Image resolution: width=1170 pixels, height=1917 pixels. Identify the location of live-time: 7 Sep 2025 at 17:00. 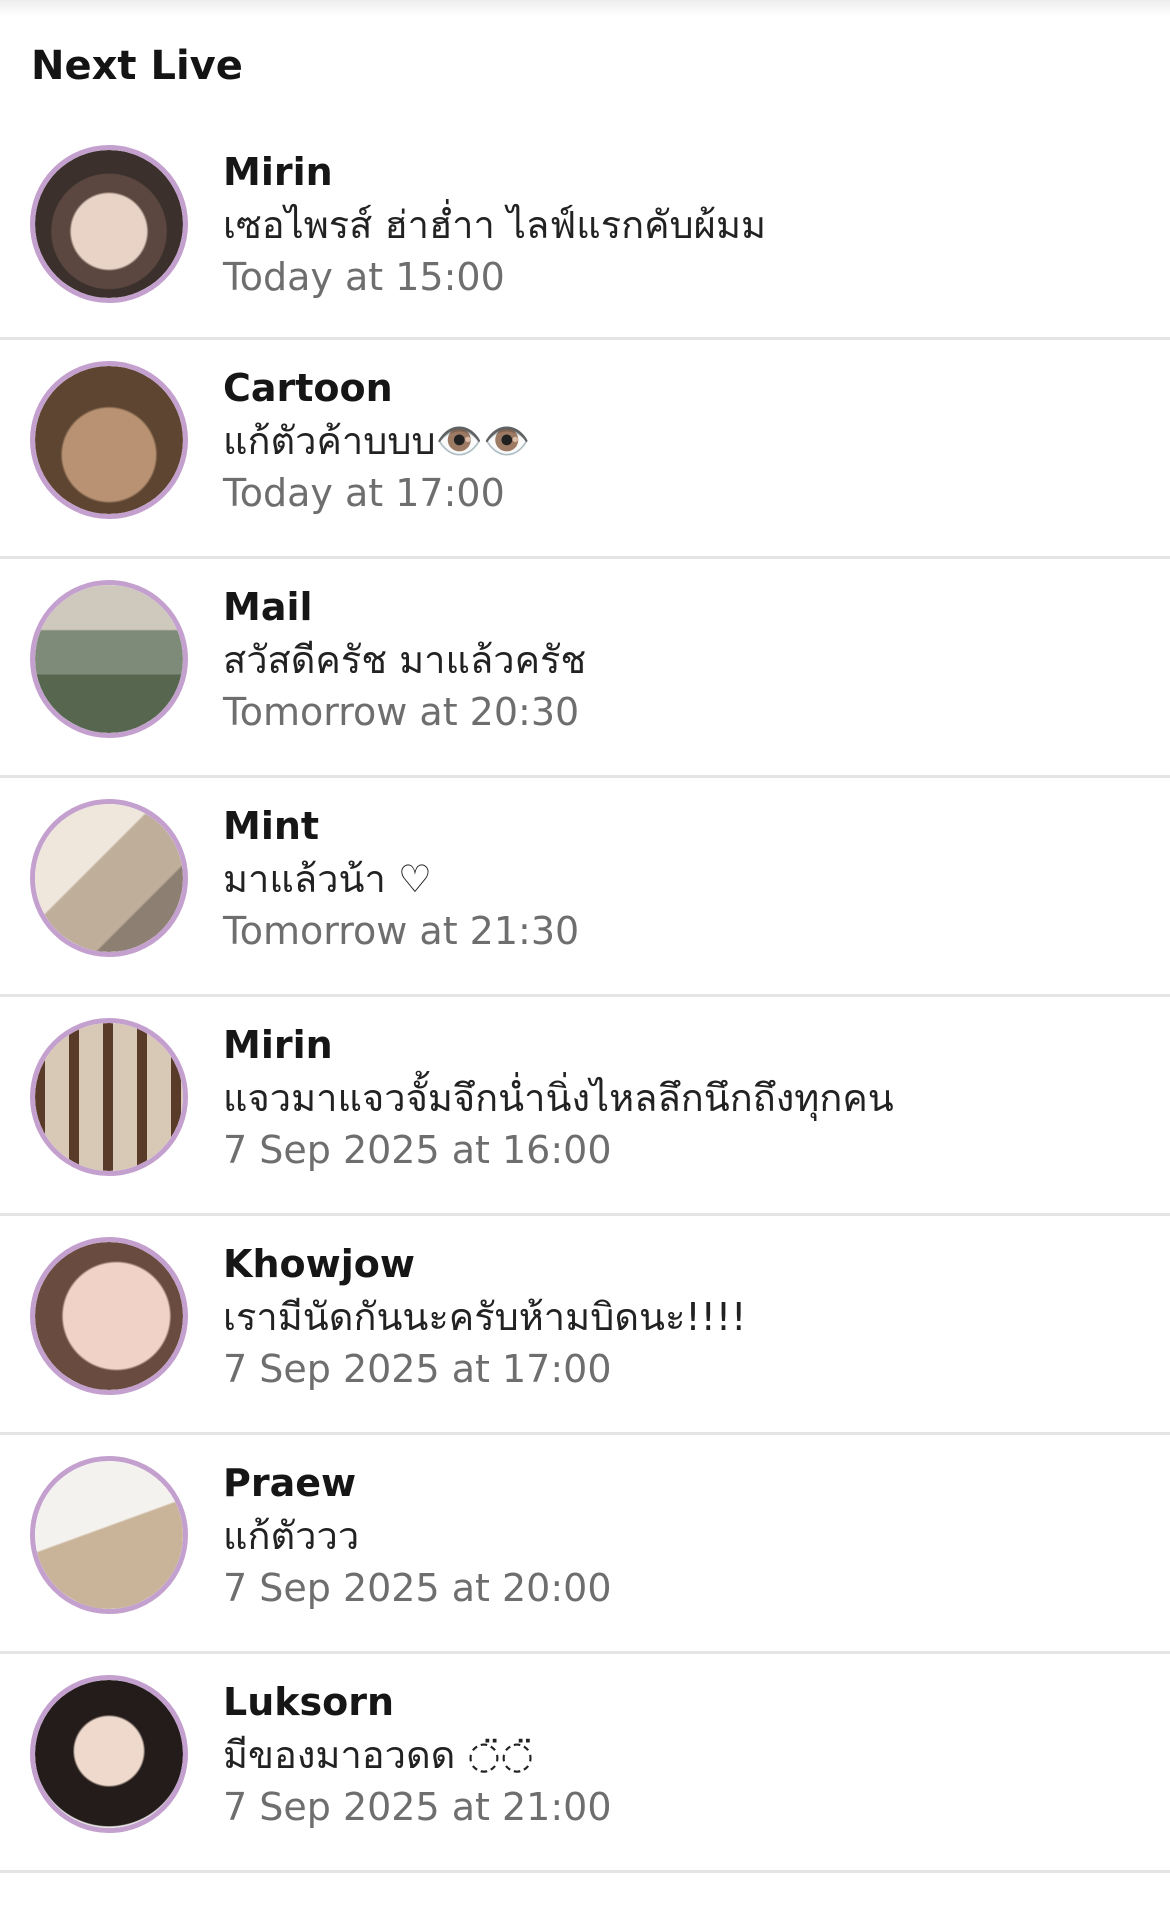
(417, 1369).